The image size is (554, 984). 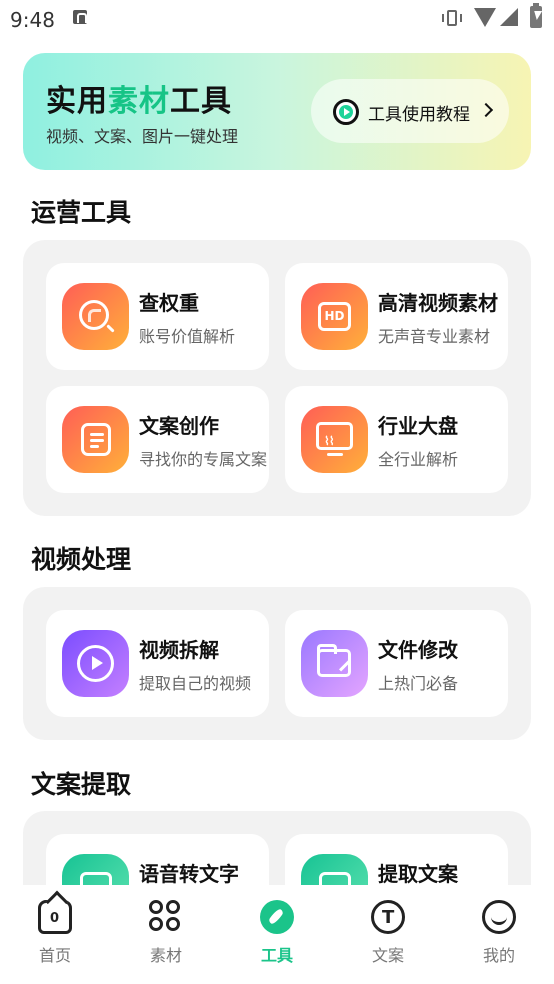 What do you see at coordinates (179, 426) in the screenshot?
I see `tool-card-name: 文案创作` at bounding box center [179, 426].